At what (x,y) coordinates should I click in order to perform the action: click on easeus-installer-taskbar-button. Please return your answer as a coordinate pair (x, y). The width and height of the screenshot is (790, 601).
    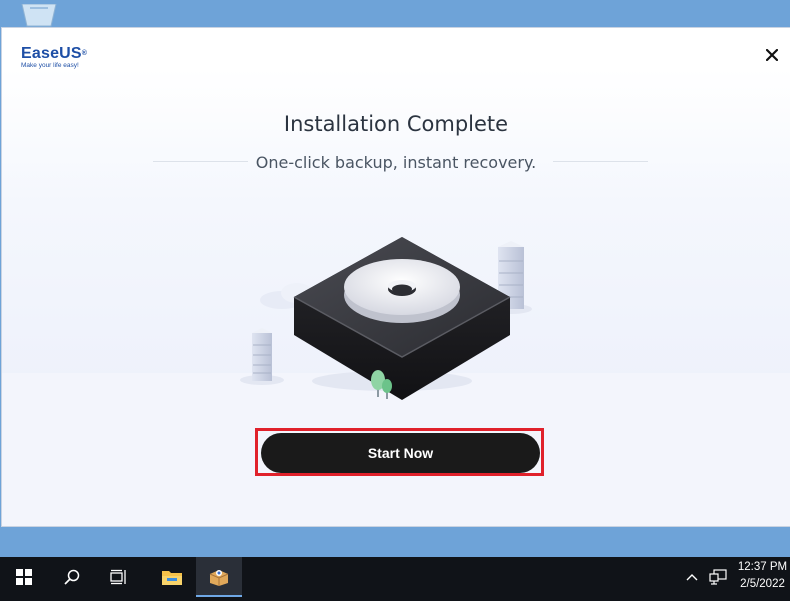
    Looking at the image, I should click on (219, 577).